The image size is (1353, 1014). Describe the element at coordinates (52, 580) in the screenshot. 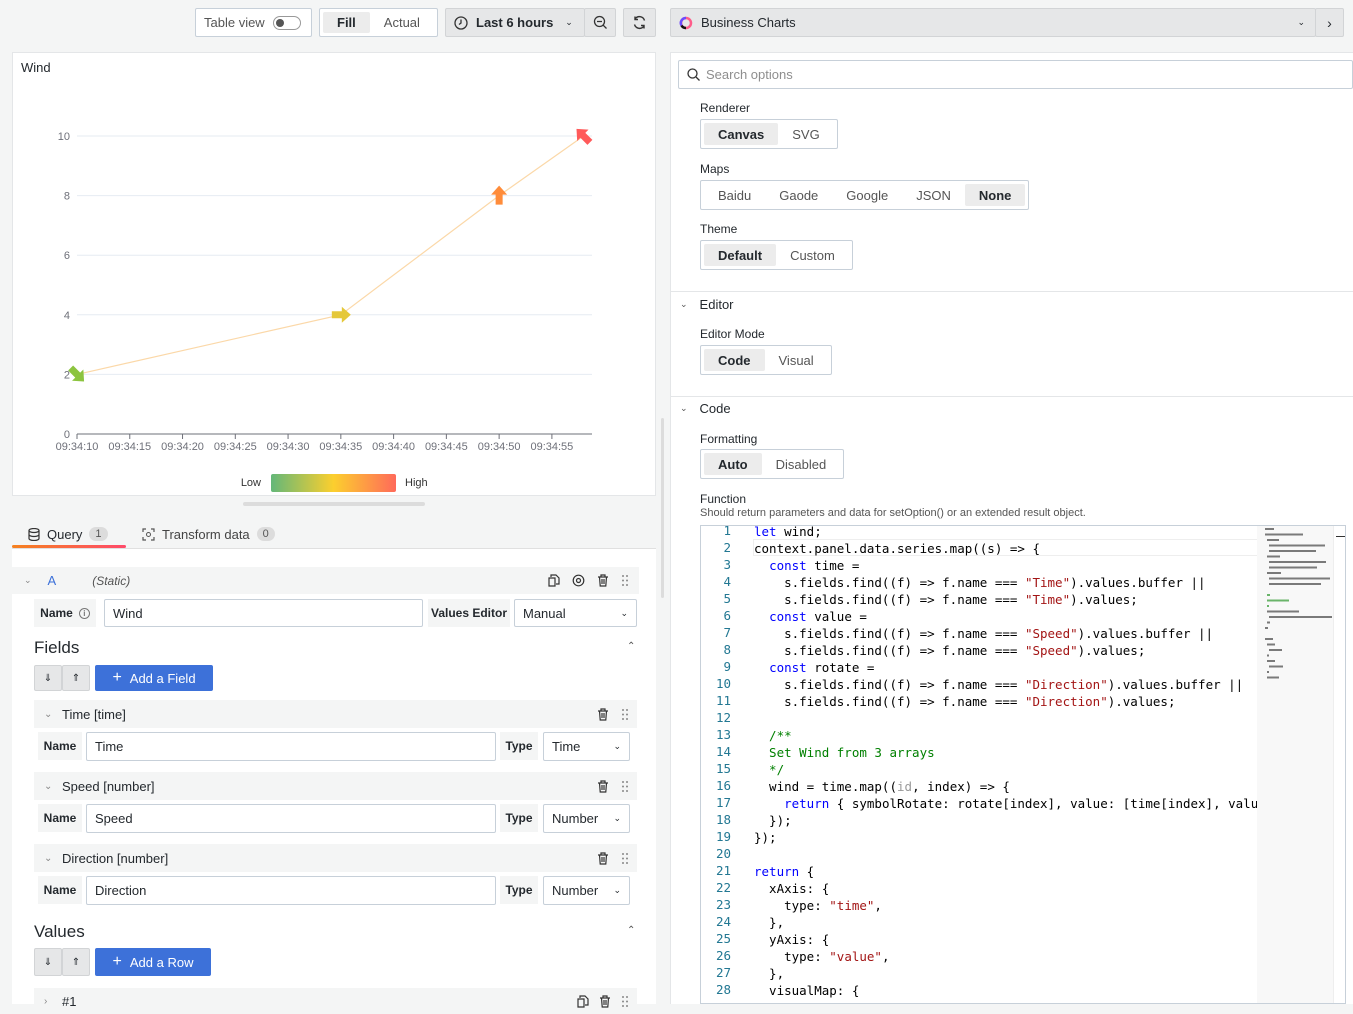

I see `query-ref-id: A` at that location.